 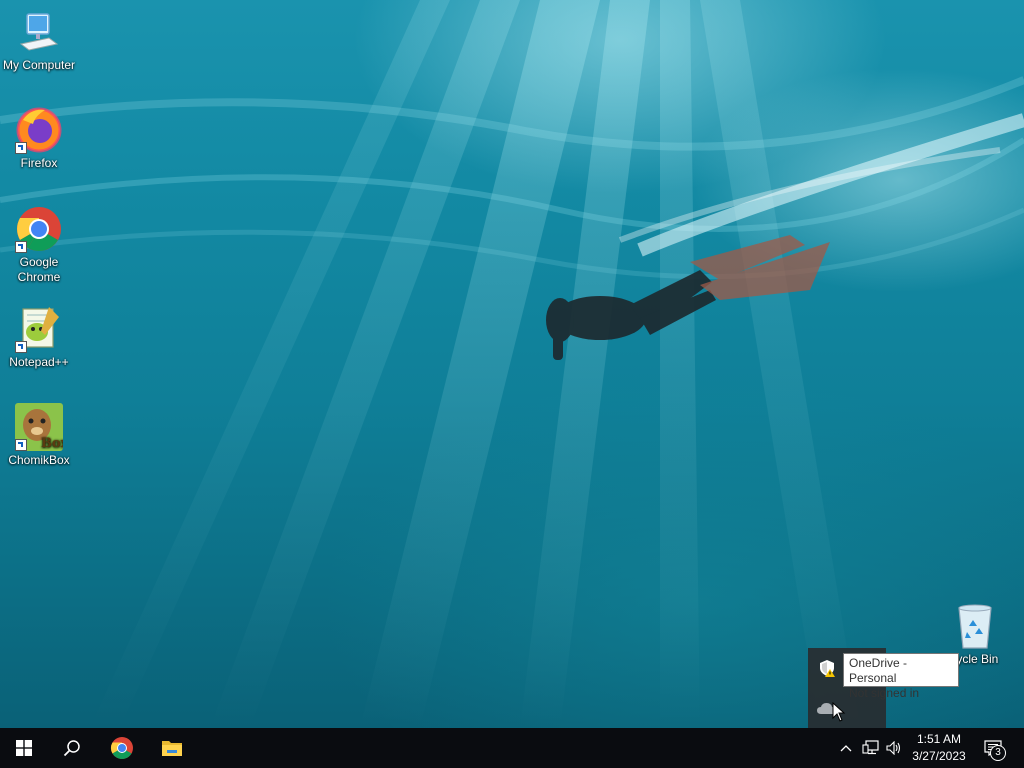 I want to click on desktop-icon-label: My Computer, so click(x=39, y=65).